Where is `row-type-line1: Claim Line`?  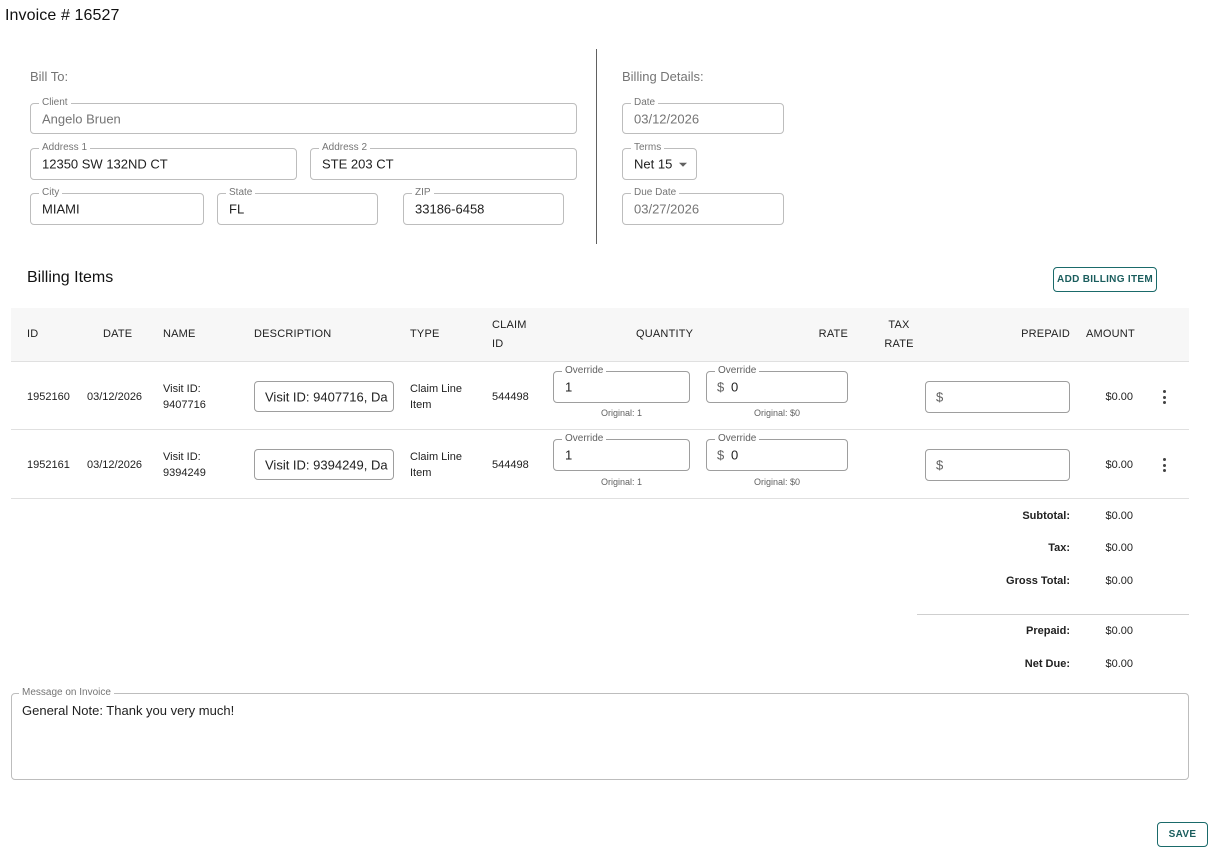
row-type-line1: Claim Line is located at coordinates (436, 389).